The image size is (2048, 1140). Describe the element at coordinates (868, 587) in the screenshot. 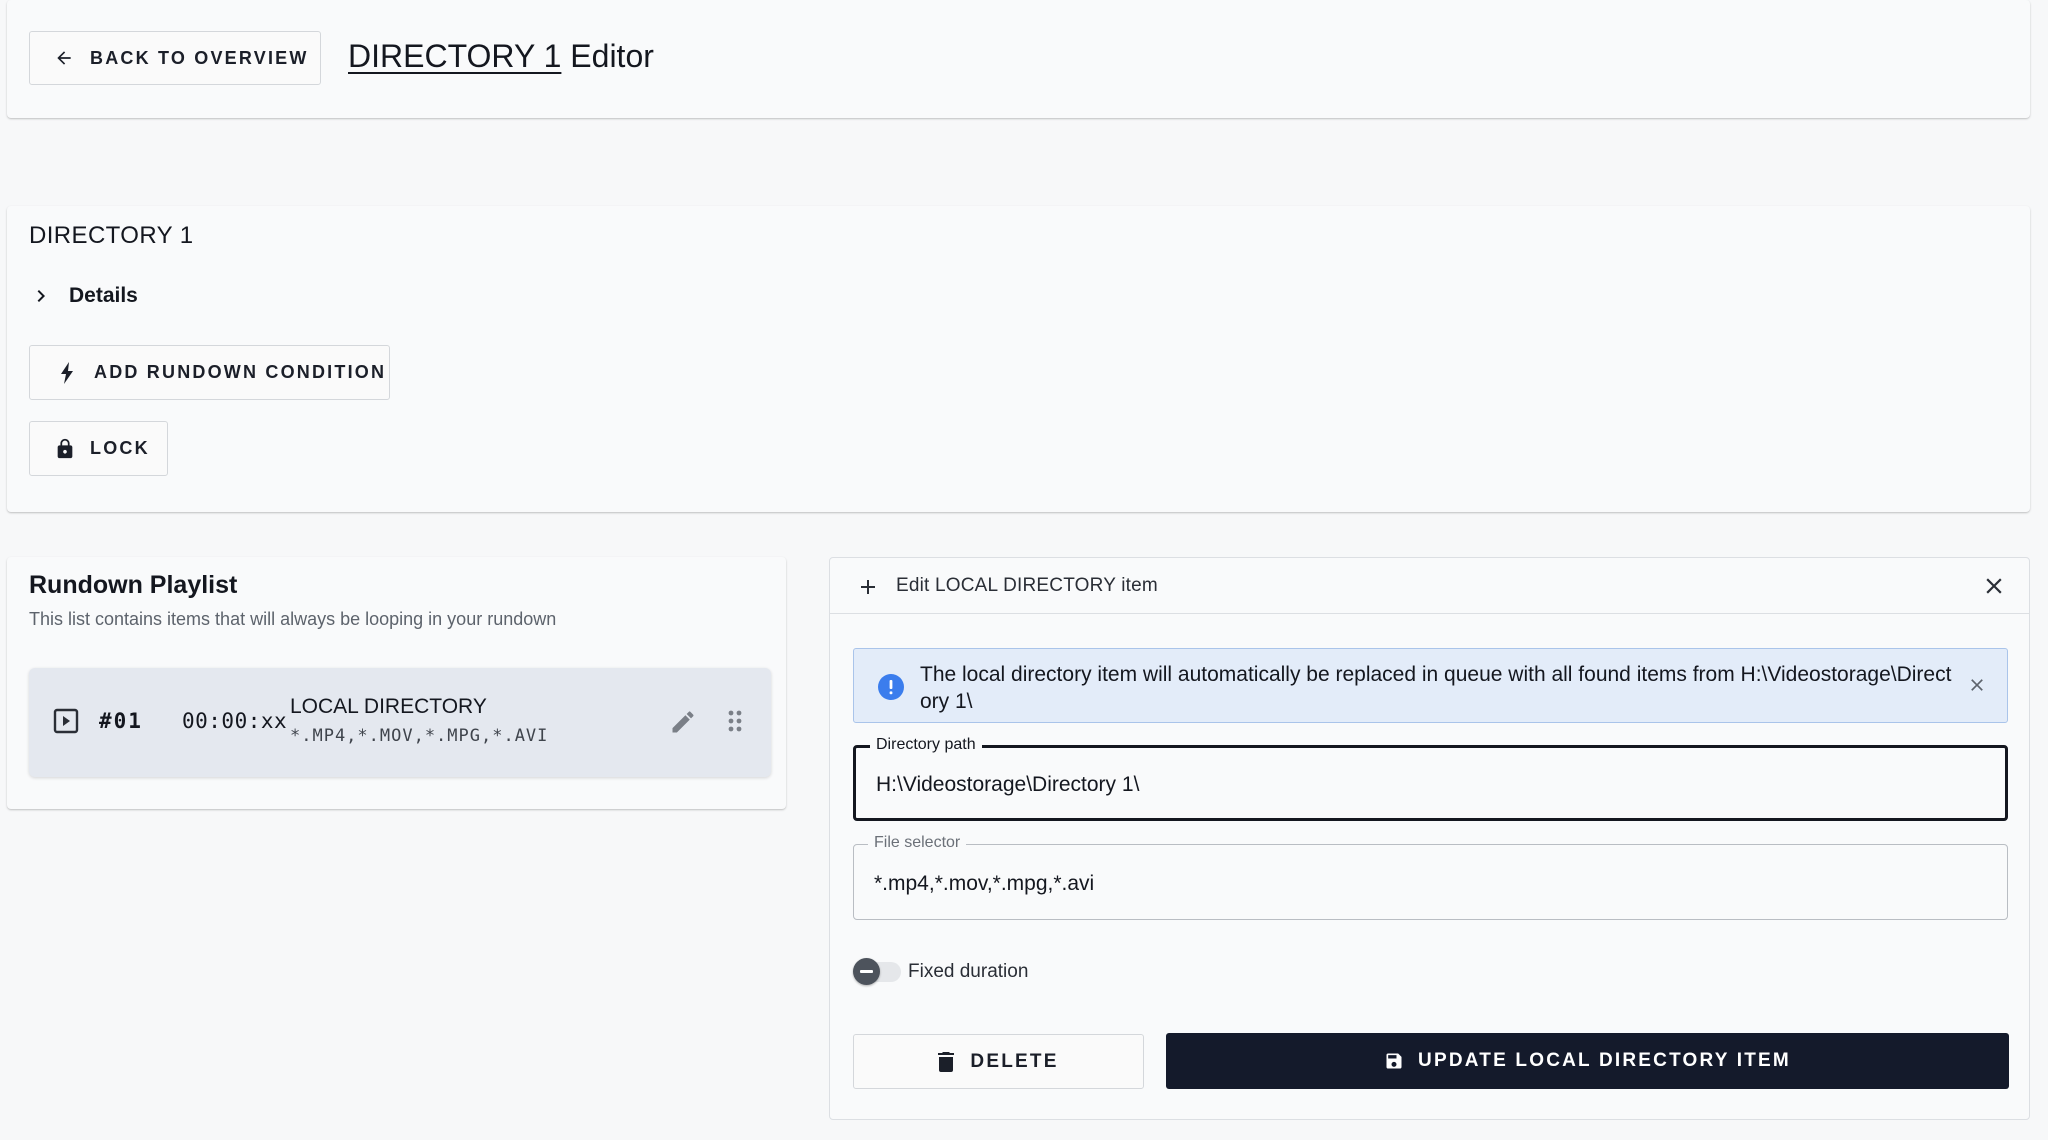

I see `plus-icon` at that location.